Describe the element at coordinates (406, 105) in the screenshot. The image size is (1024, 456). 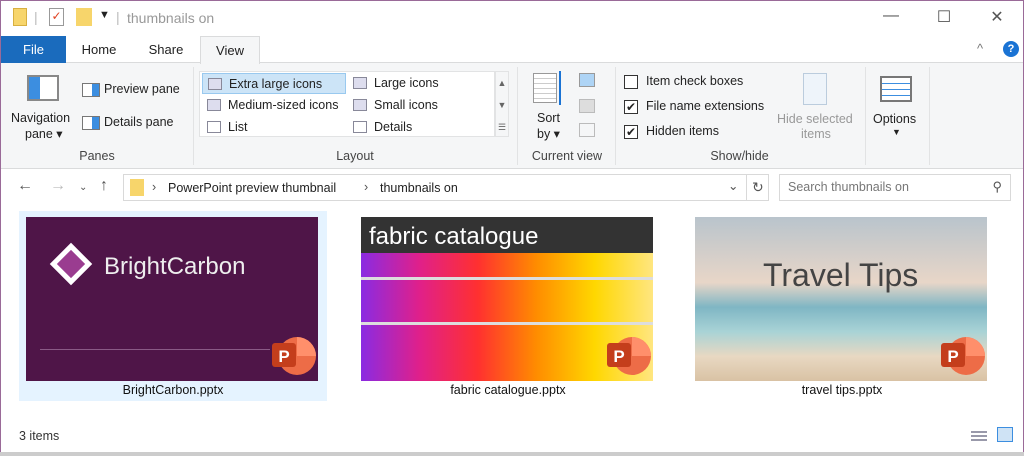
I see `layout-label: Small icons` at that location.